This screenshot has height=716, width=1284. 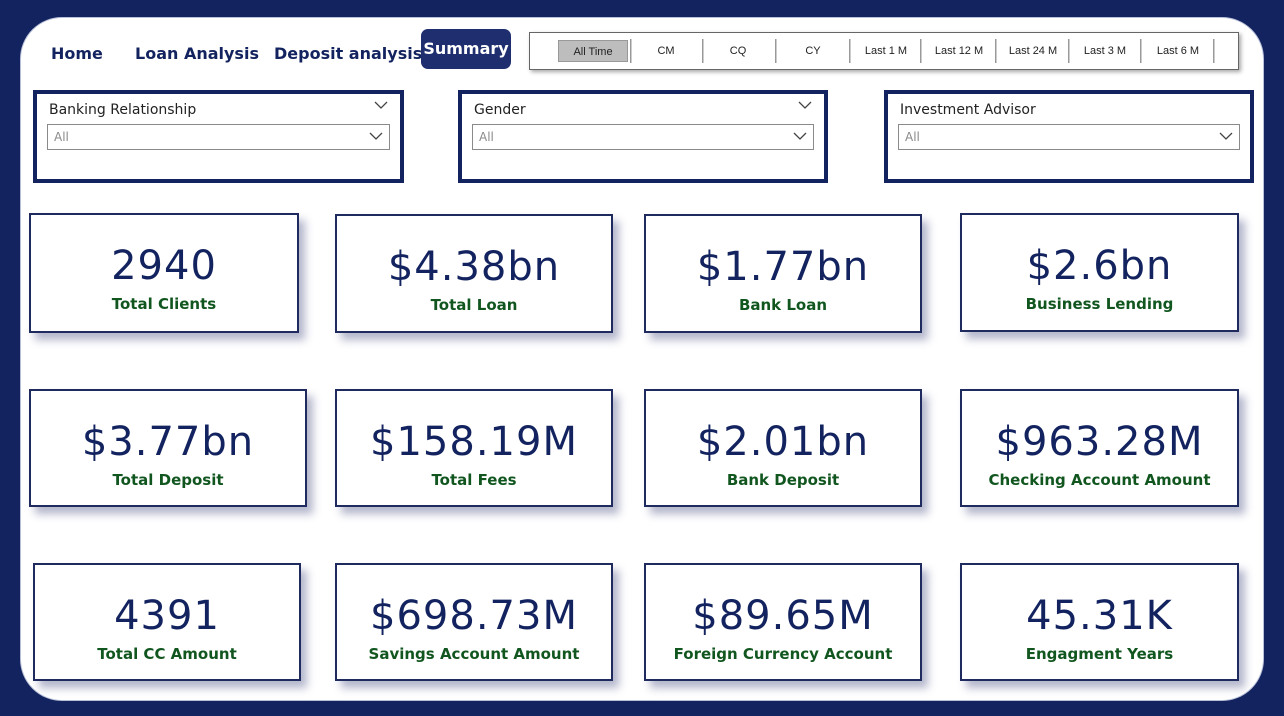 What do you see at coordinates (783, 305) in the screenshot?
I see `kpi-label: Bank Loan` at bounding box center [783, 305].